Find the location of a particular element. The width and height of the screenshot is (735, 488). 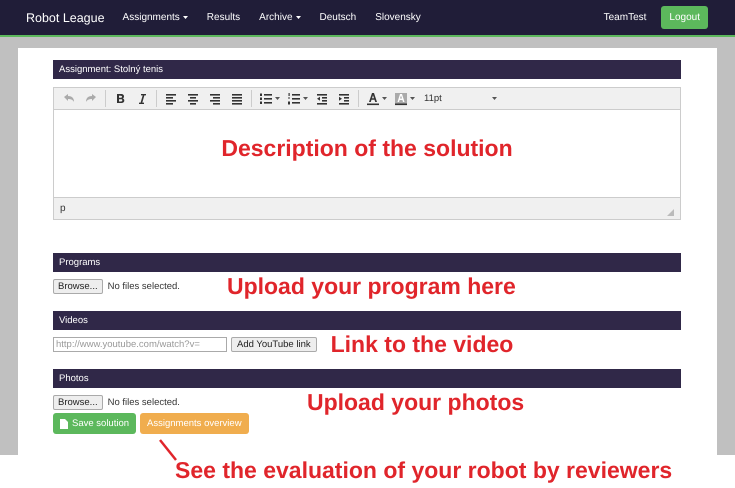

nav-link: Archive is located at coordinates (280, 17).